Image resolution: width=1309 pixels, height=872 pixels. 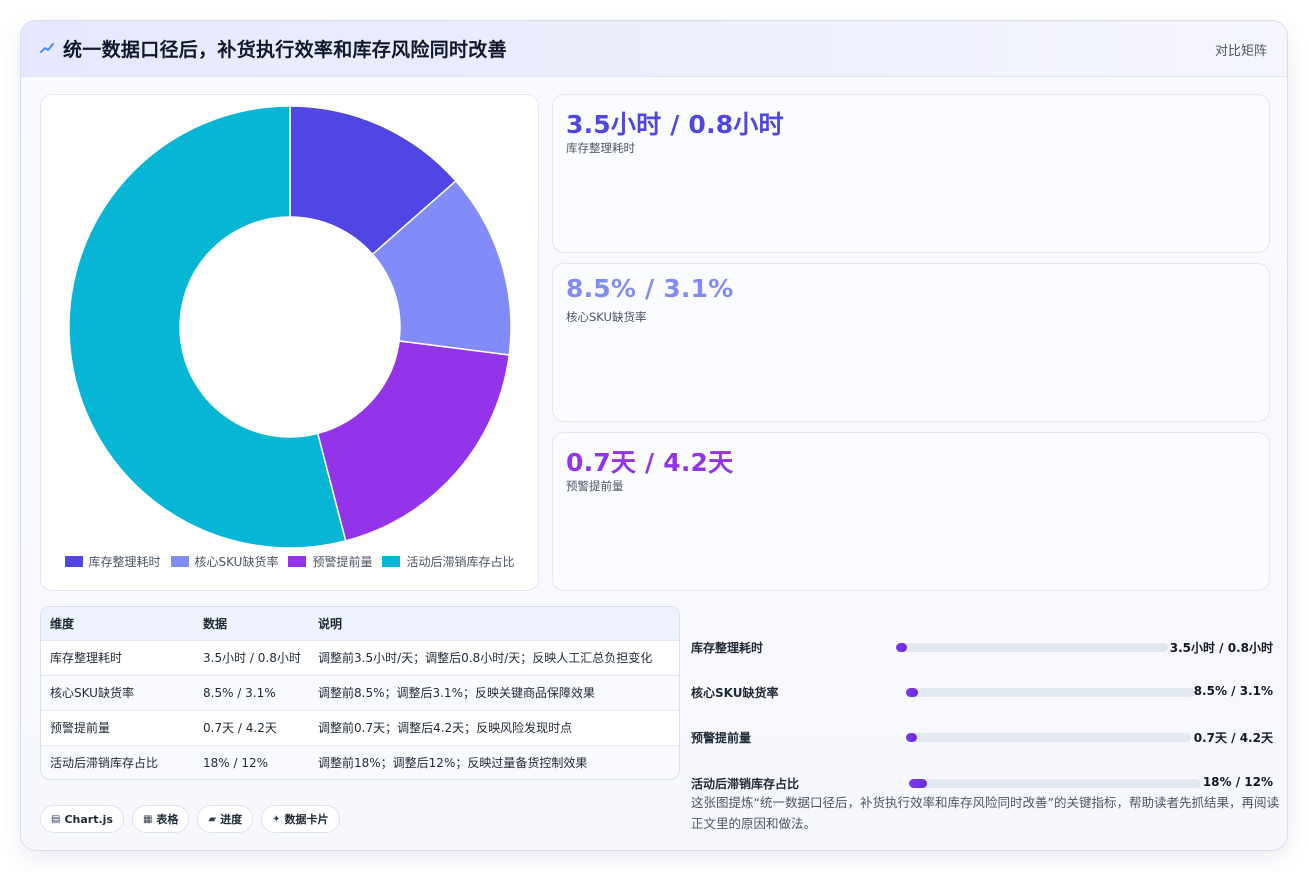 I want to click on chart-legend: 库存整理耗时 核心SKU缺货率 预警提前量 活动后滞销库存占比, so click(x=289, y=561).